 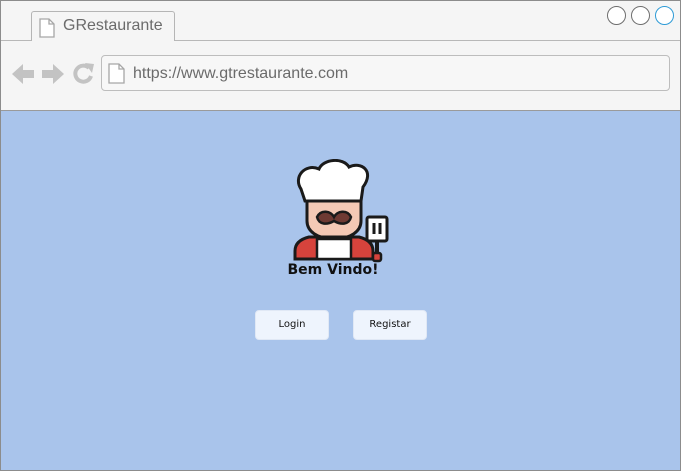 What do you see at coordinates (52, 76) in the screenshot?
I see `forward-arrow-icon` at bounding box center [52, 76].